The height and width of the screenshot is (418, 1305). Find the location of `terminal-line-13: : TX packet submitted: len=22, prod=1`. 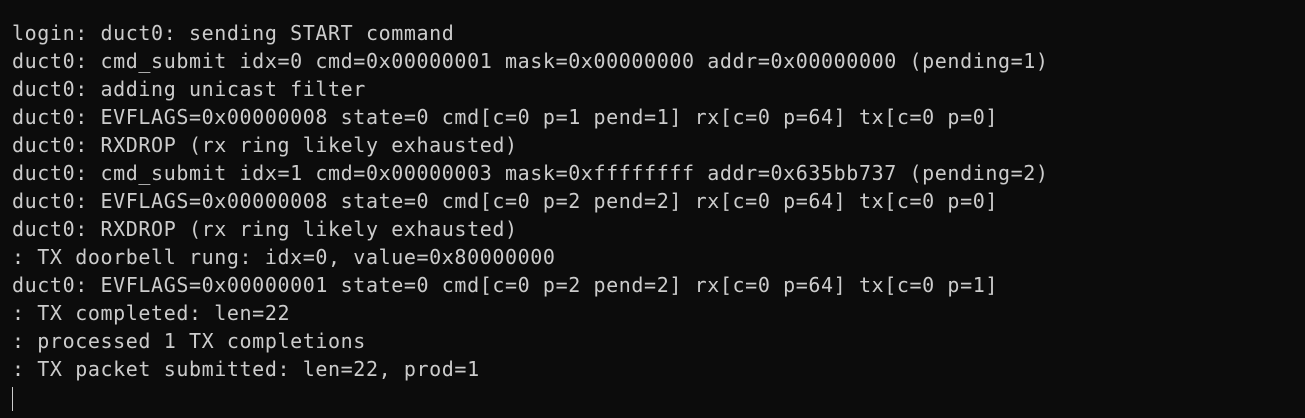

terminal-line-13: : TX packet submitted: len=22, prod=1 is located at coordinates (246, 369).